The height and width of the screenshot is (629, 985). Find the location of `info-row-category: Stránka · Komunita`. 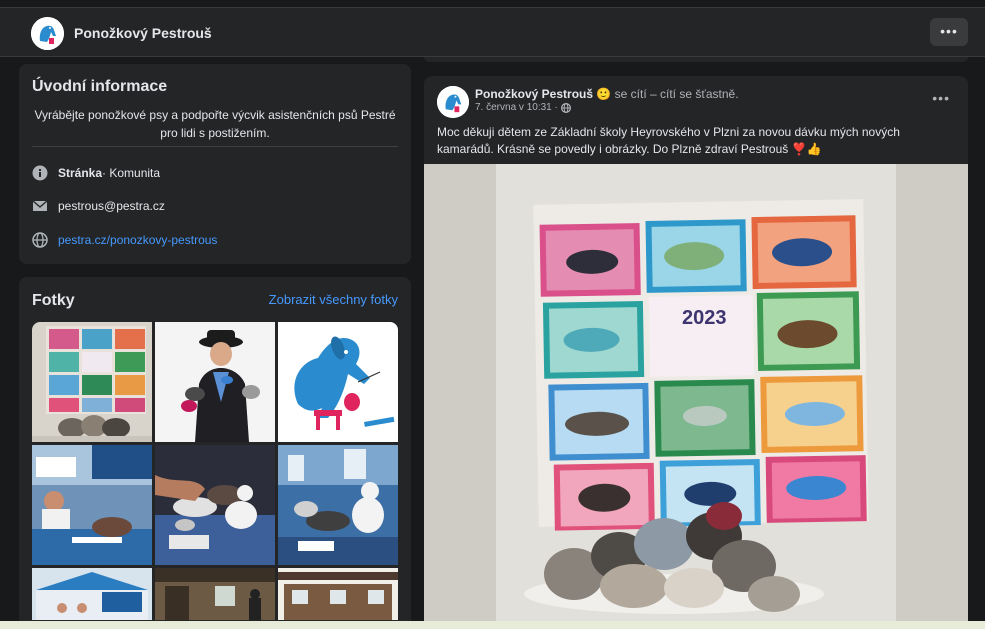

info-row-category: Stránka · Komunita is located at coordinates (96, 173).